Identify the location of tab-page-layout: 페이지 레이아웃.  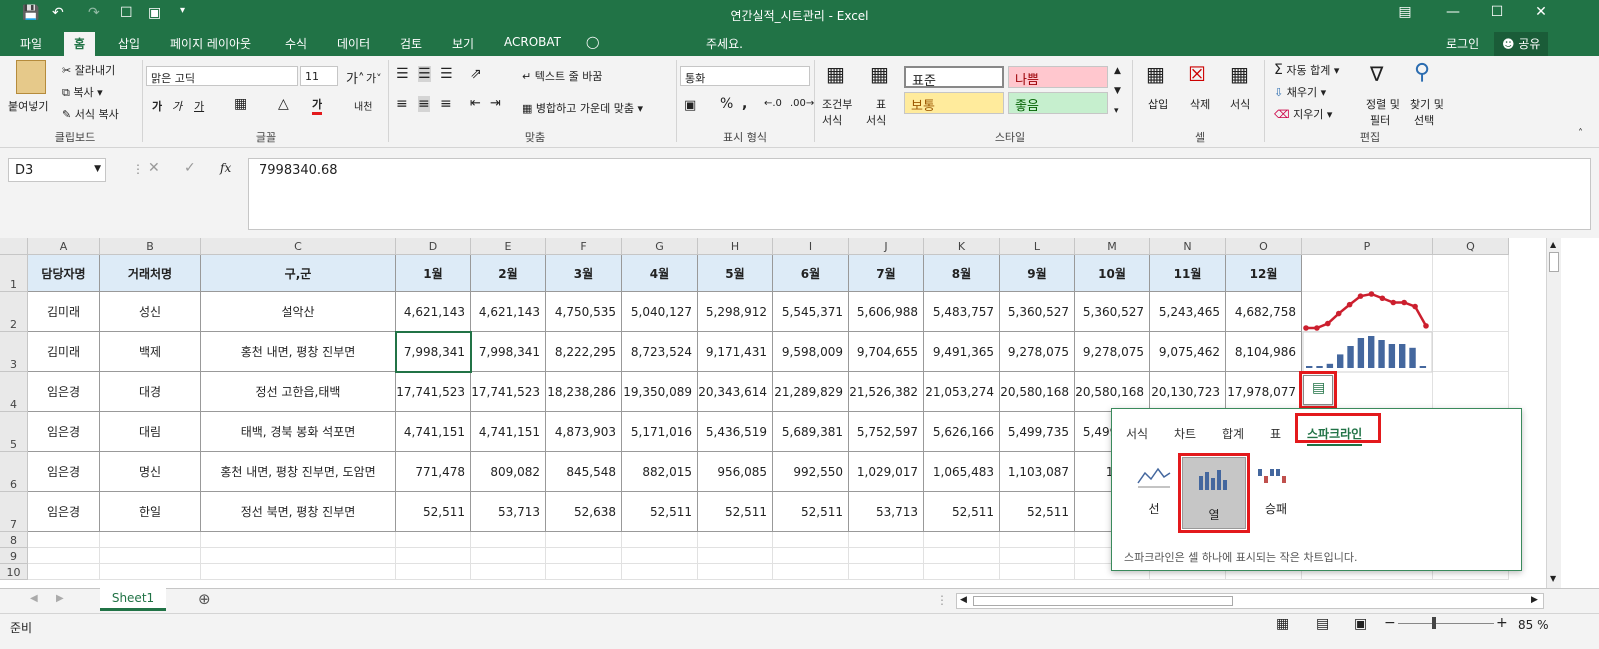
(210, 43).